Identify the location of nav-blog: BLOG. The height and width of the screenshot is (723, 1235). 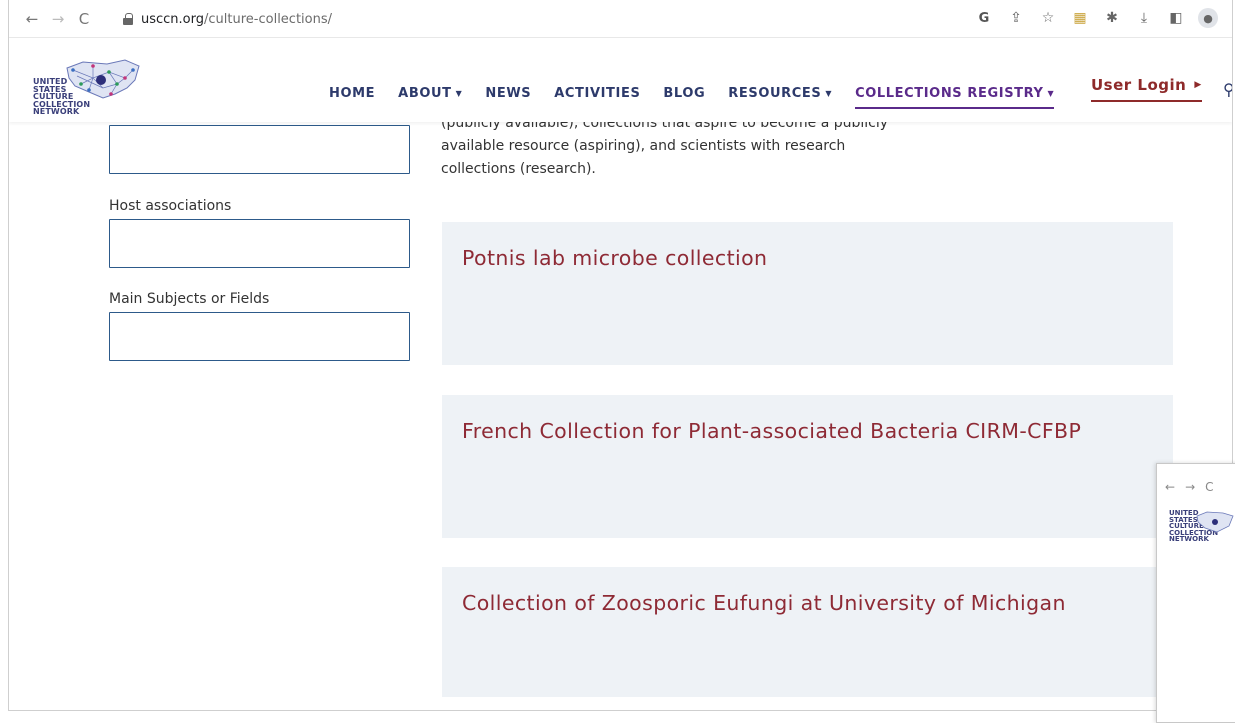
(684, 93).